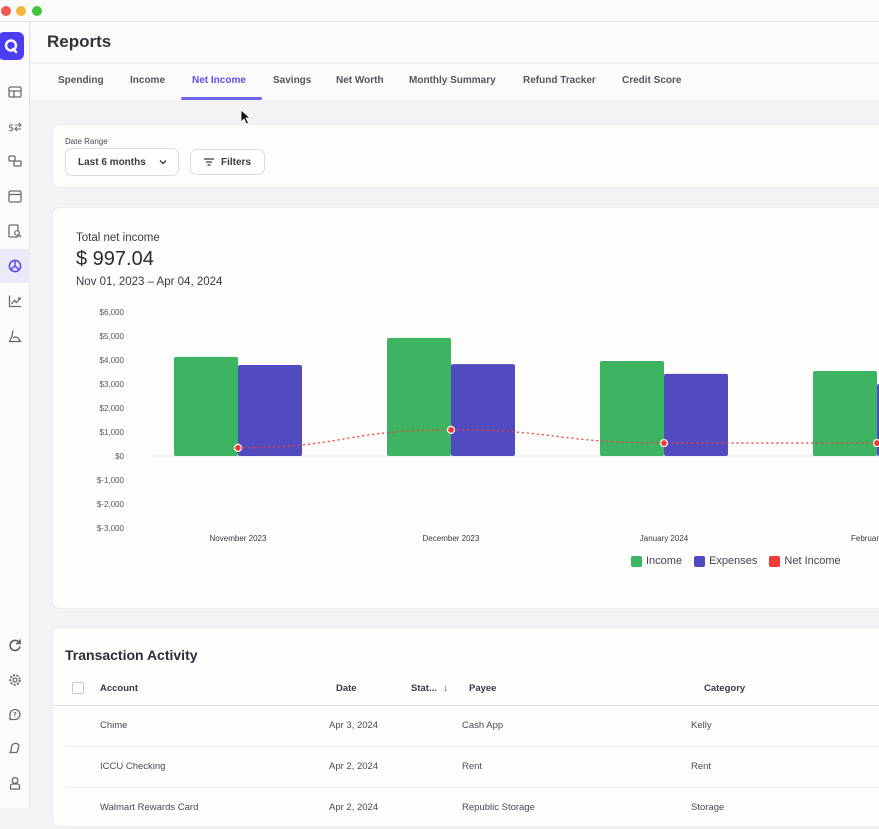  Describe the element at coordinates (472, 767) in the screenshot. I see `table-row: ICCU Checking Apr 2, 2024 Rent Rent` at that location.